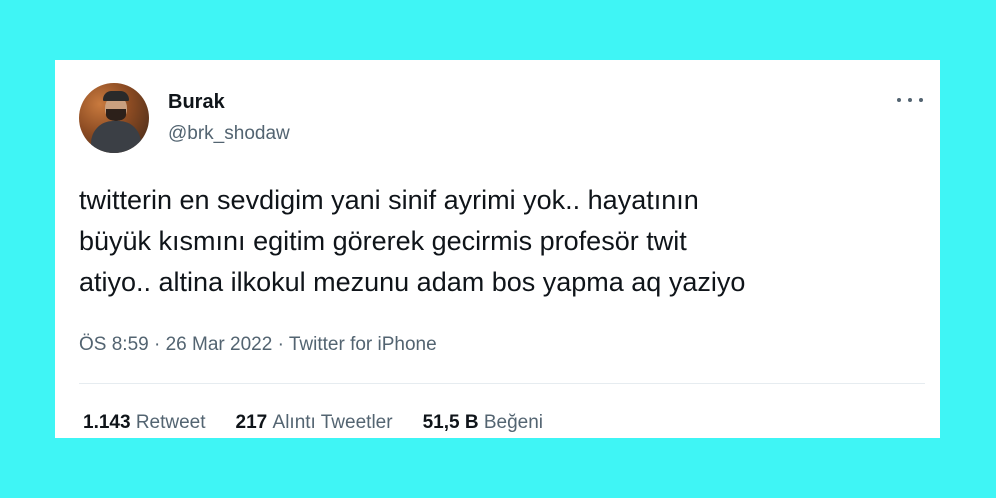 This screenshot has width=996, height=498. I want to click on retweets-count: 1.143, so click(109, 422).